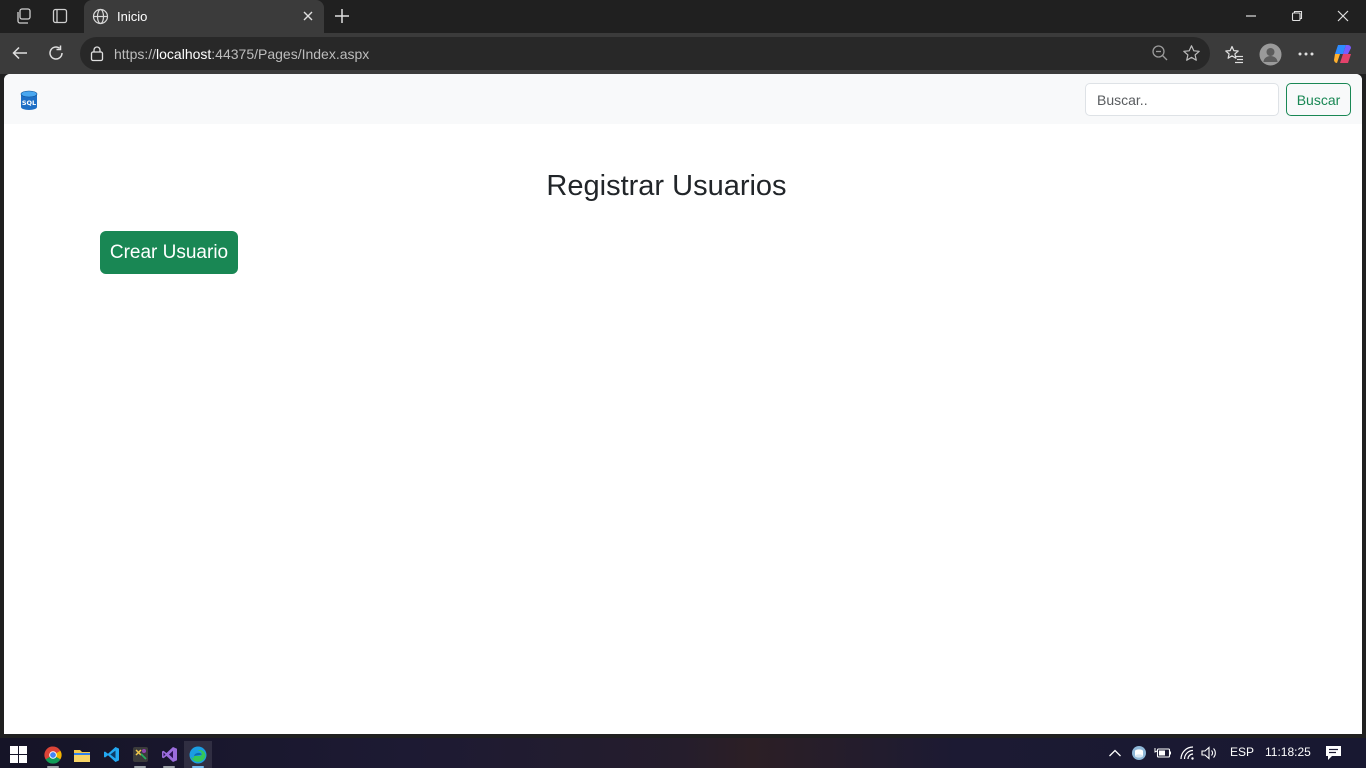  What do you see at coordinates (169, 252) in the screenshot?
I see `create-user-button: Crear Usuario` at bounding box center [169, 252].